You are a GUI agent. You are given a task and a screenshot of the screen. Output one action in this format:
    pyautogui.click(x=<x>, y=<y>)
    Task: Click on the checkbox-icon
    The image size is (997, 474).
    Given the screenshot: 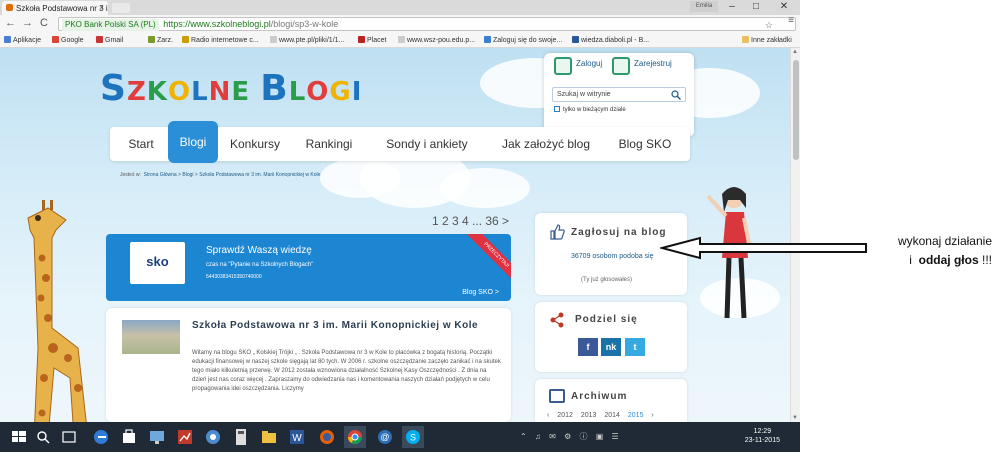 What is the action you would take?
    pyautogui.click(x=557, y=109)
    